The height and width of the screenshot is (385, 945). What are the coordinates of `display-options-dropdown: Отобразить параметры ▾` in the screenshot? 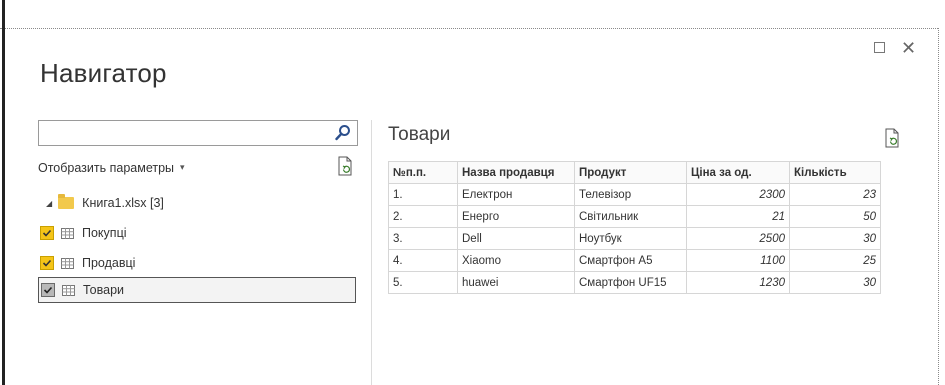 It's located at (111, 168).